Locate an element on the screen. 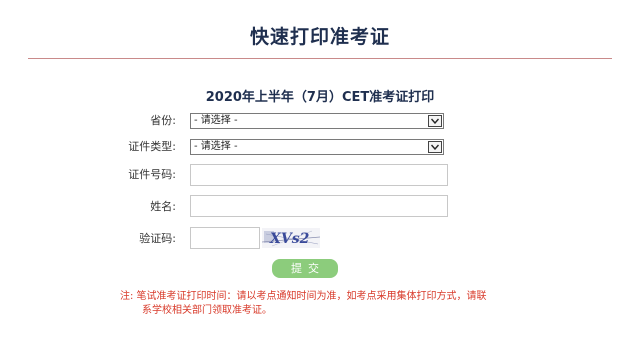  captcha-image: XVs2 is located at coordinates (291, 238).